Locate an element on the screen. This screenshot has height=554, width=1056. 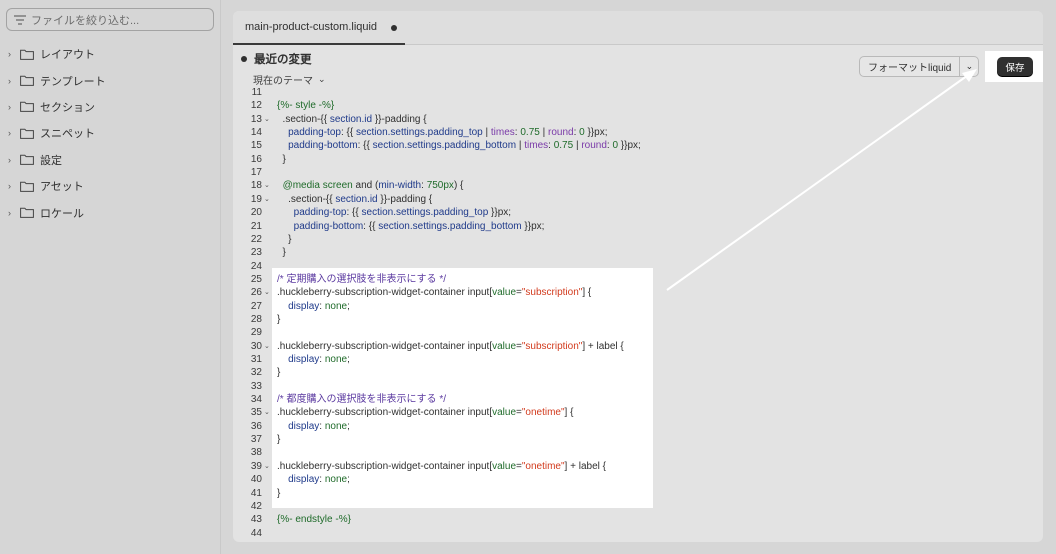
sidebar-folder-label: テンプレート is located at coordinates (73, 81).